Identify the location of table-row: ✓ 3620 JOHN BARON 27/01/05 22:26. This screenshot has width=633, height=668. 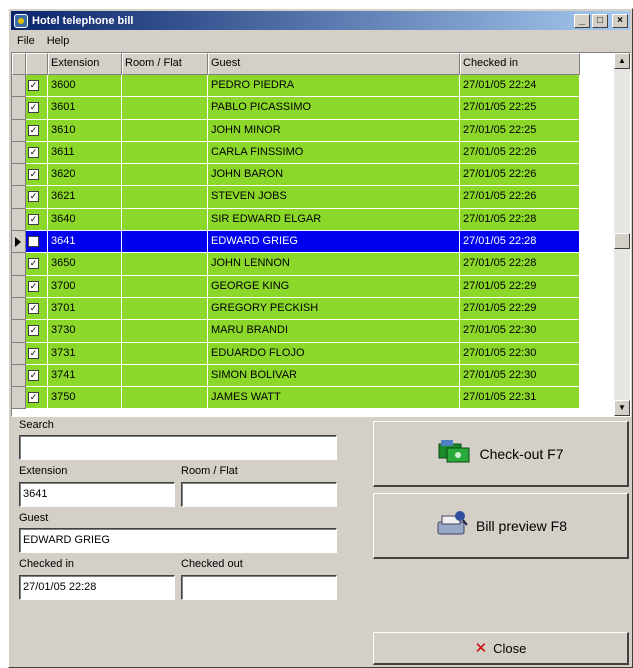
(296, 175).